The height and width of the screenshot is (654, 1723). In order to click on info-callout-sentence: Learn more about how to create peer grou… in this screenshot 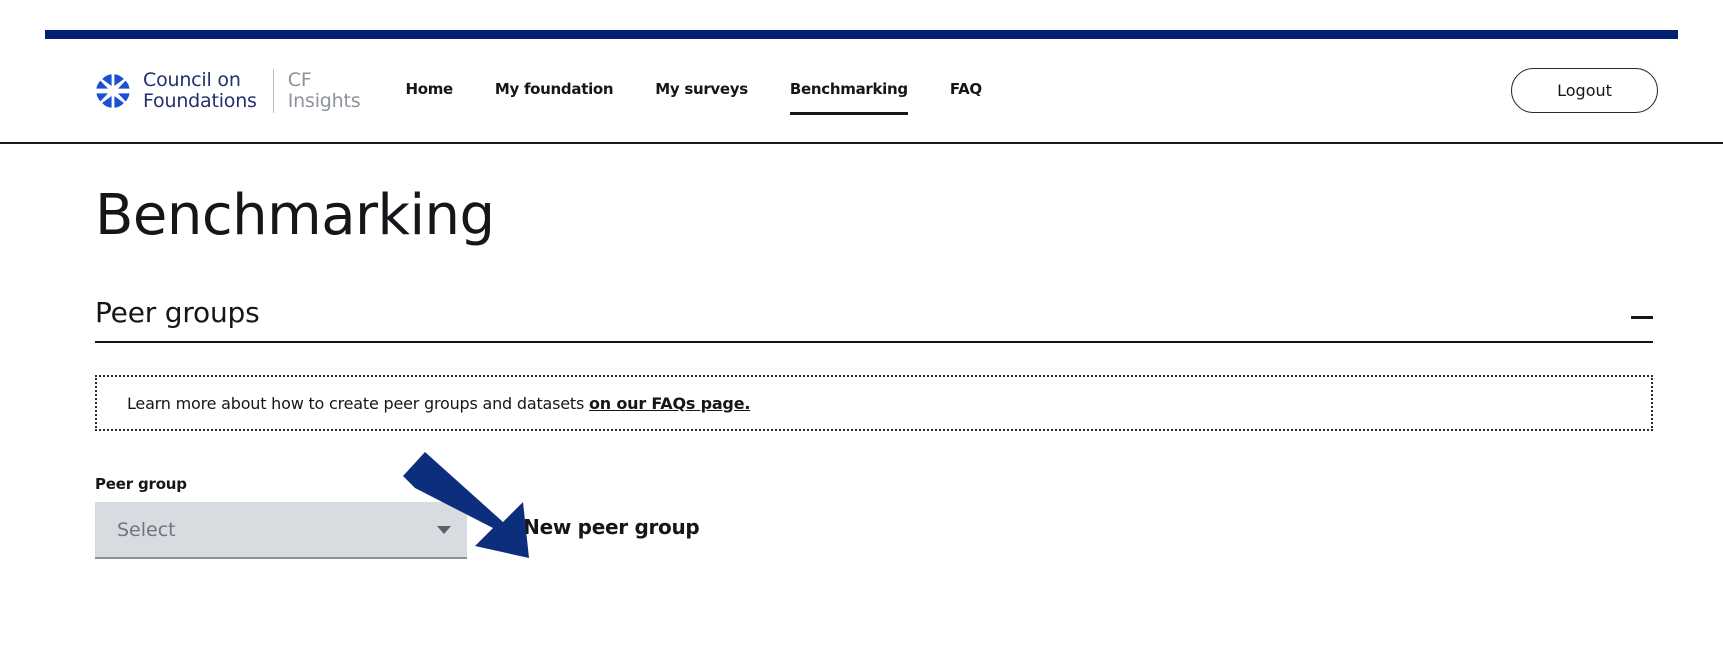, I will do `click(358, 403)`.